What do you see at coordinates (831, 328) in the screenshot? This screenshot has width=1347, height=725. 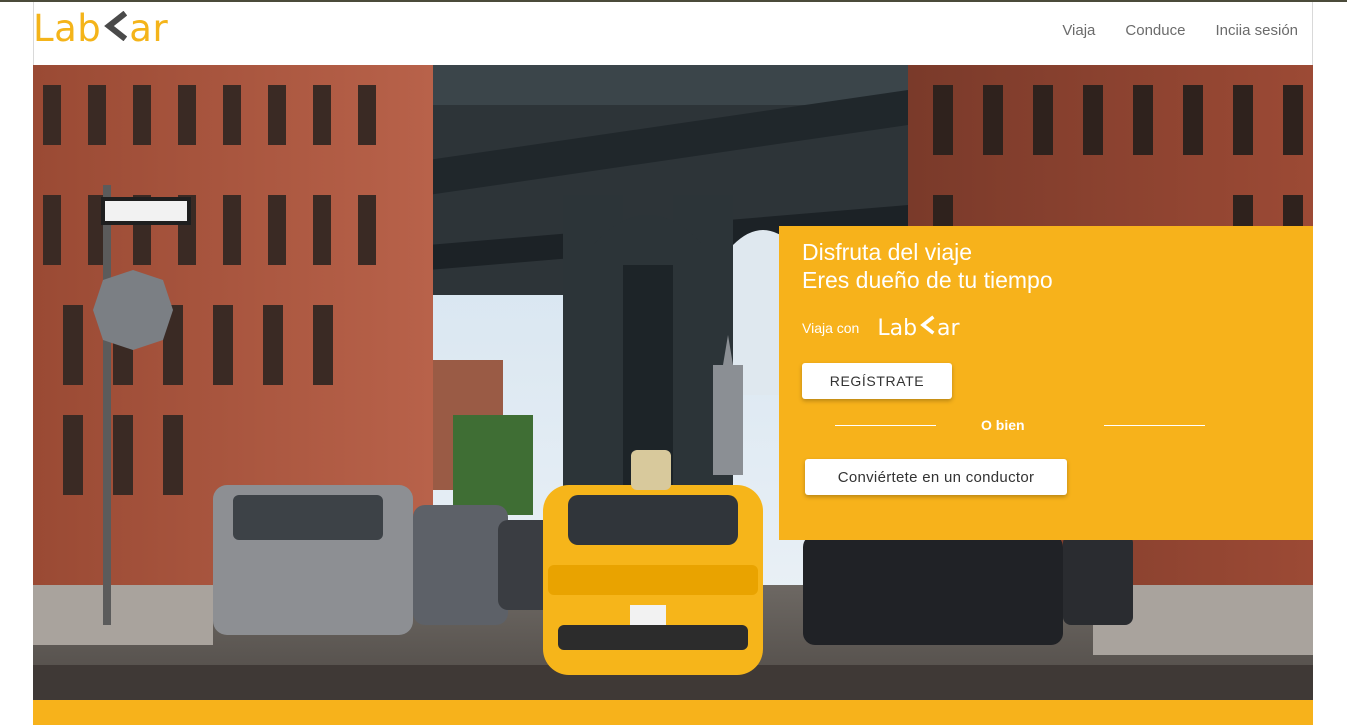 I see `viaja-con-label: Viaja con` at bounding box center [831, 328].